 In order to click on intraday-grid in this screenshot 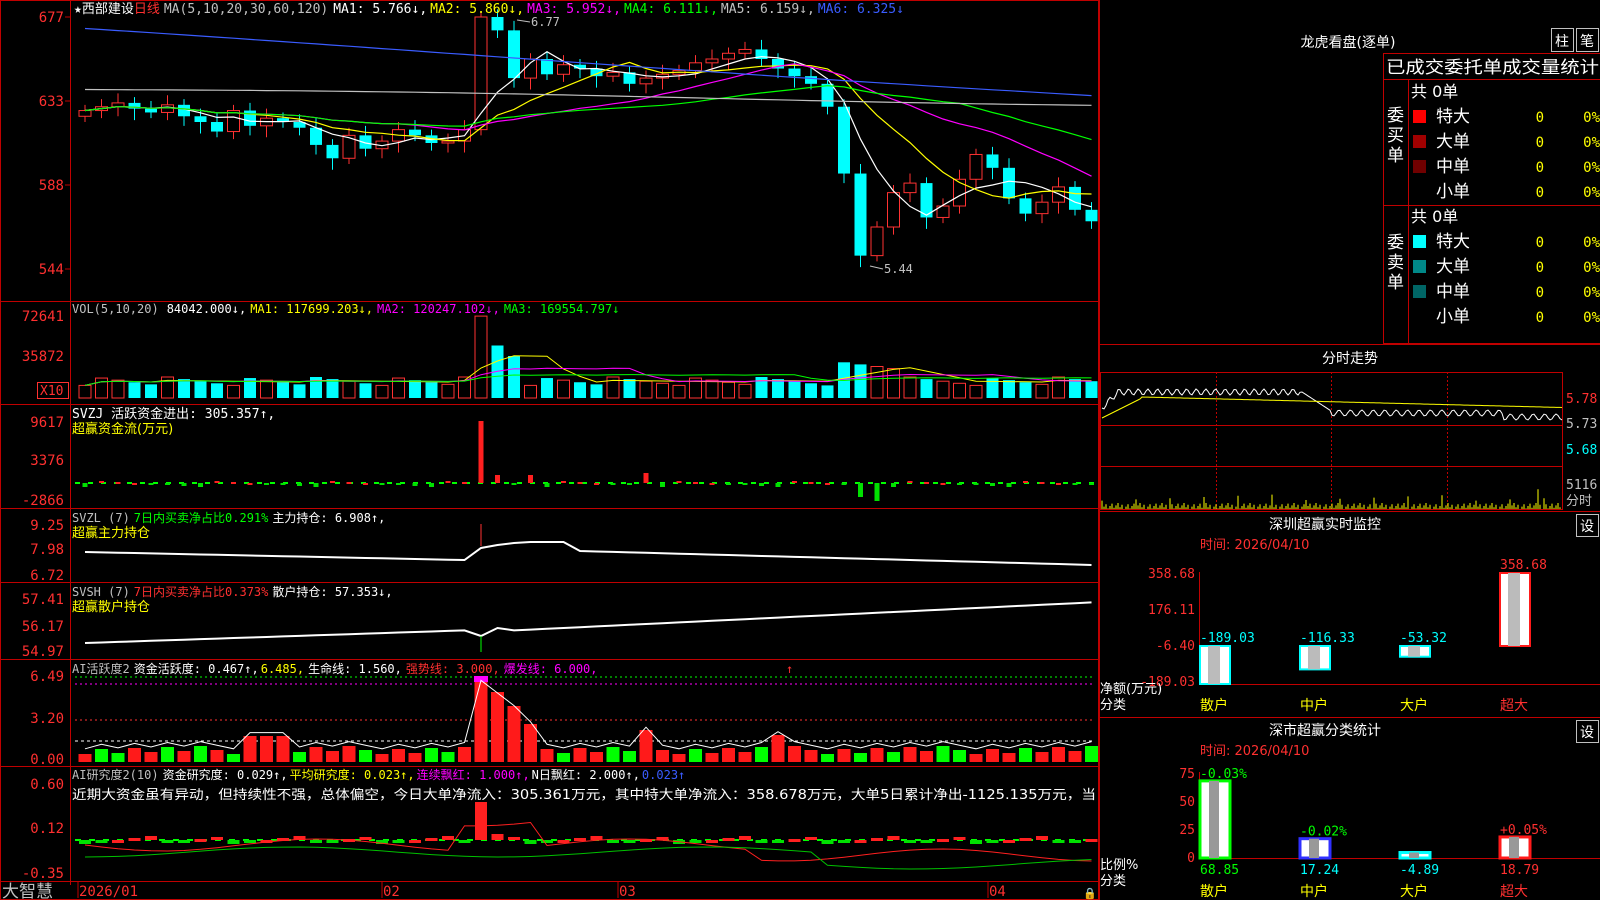, I will do `click(1331, 441)`.